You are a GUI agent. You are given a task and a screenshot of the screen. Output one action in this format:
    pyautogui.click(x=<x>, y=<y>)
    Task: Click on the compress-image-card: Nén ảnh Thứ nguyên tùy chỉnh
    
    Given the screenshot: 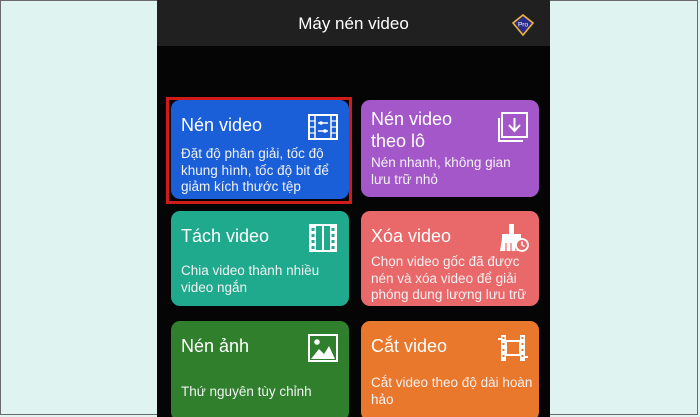 What is the action you would take?
    pyautogui.click(x=260, y=369)
    